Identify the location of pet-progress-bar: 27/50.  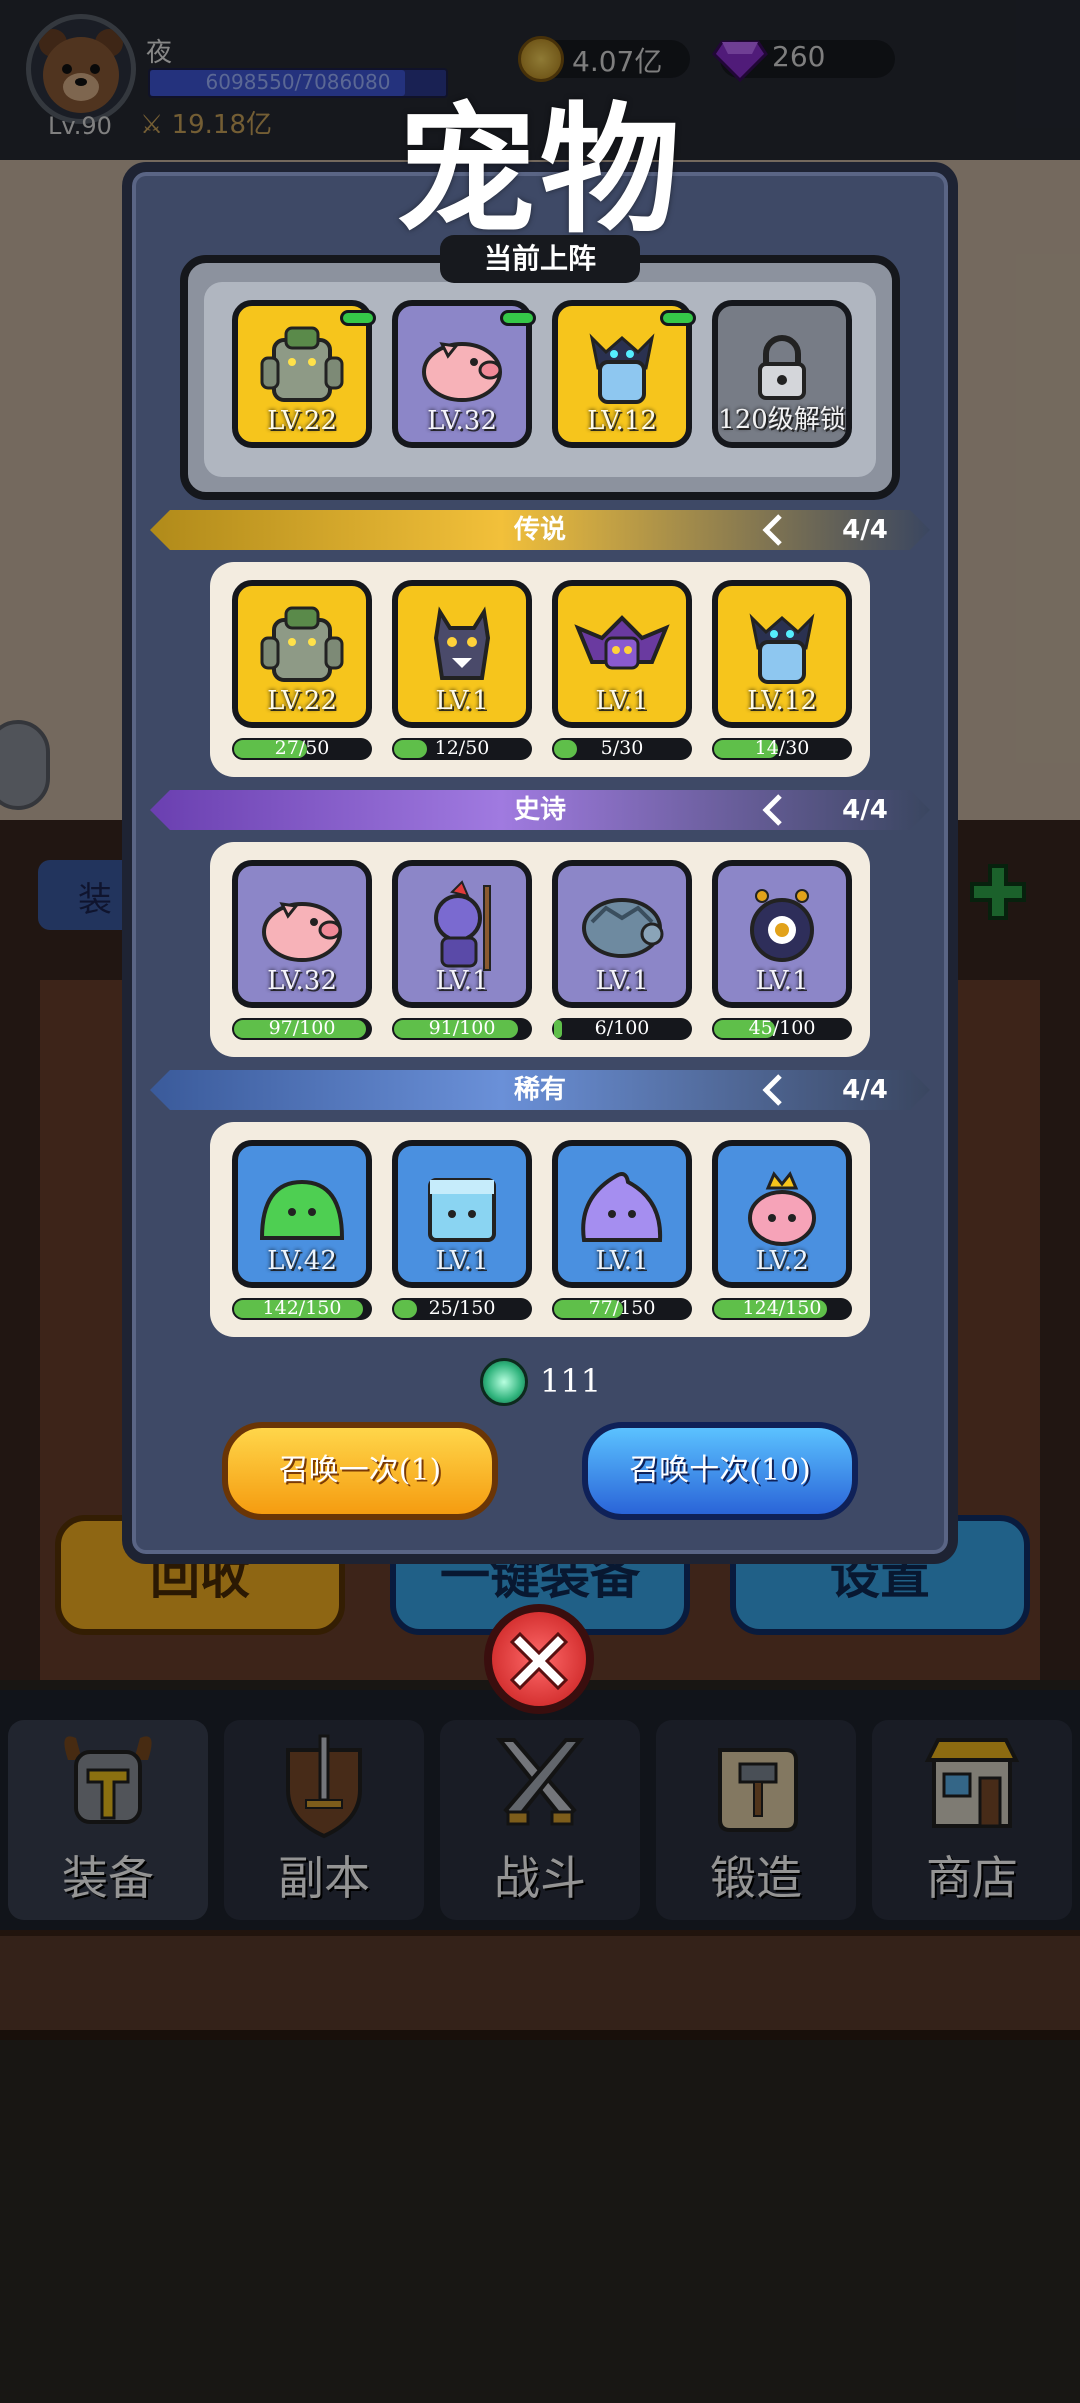
(302, 749).